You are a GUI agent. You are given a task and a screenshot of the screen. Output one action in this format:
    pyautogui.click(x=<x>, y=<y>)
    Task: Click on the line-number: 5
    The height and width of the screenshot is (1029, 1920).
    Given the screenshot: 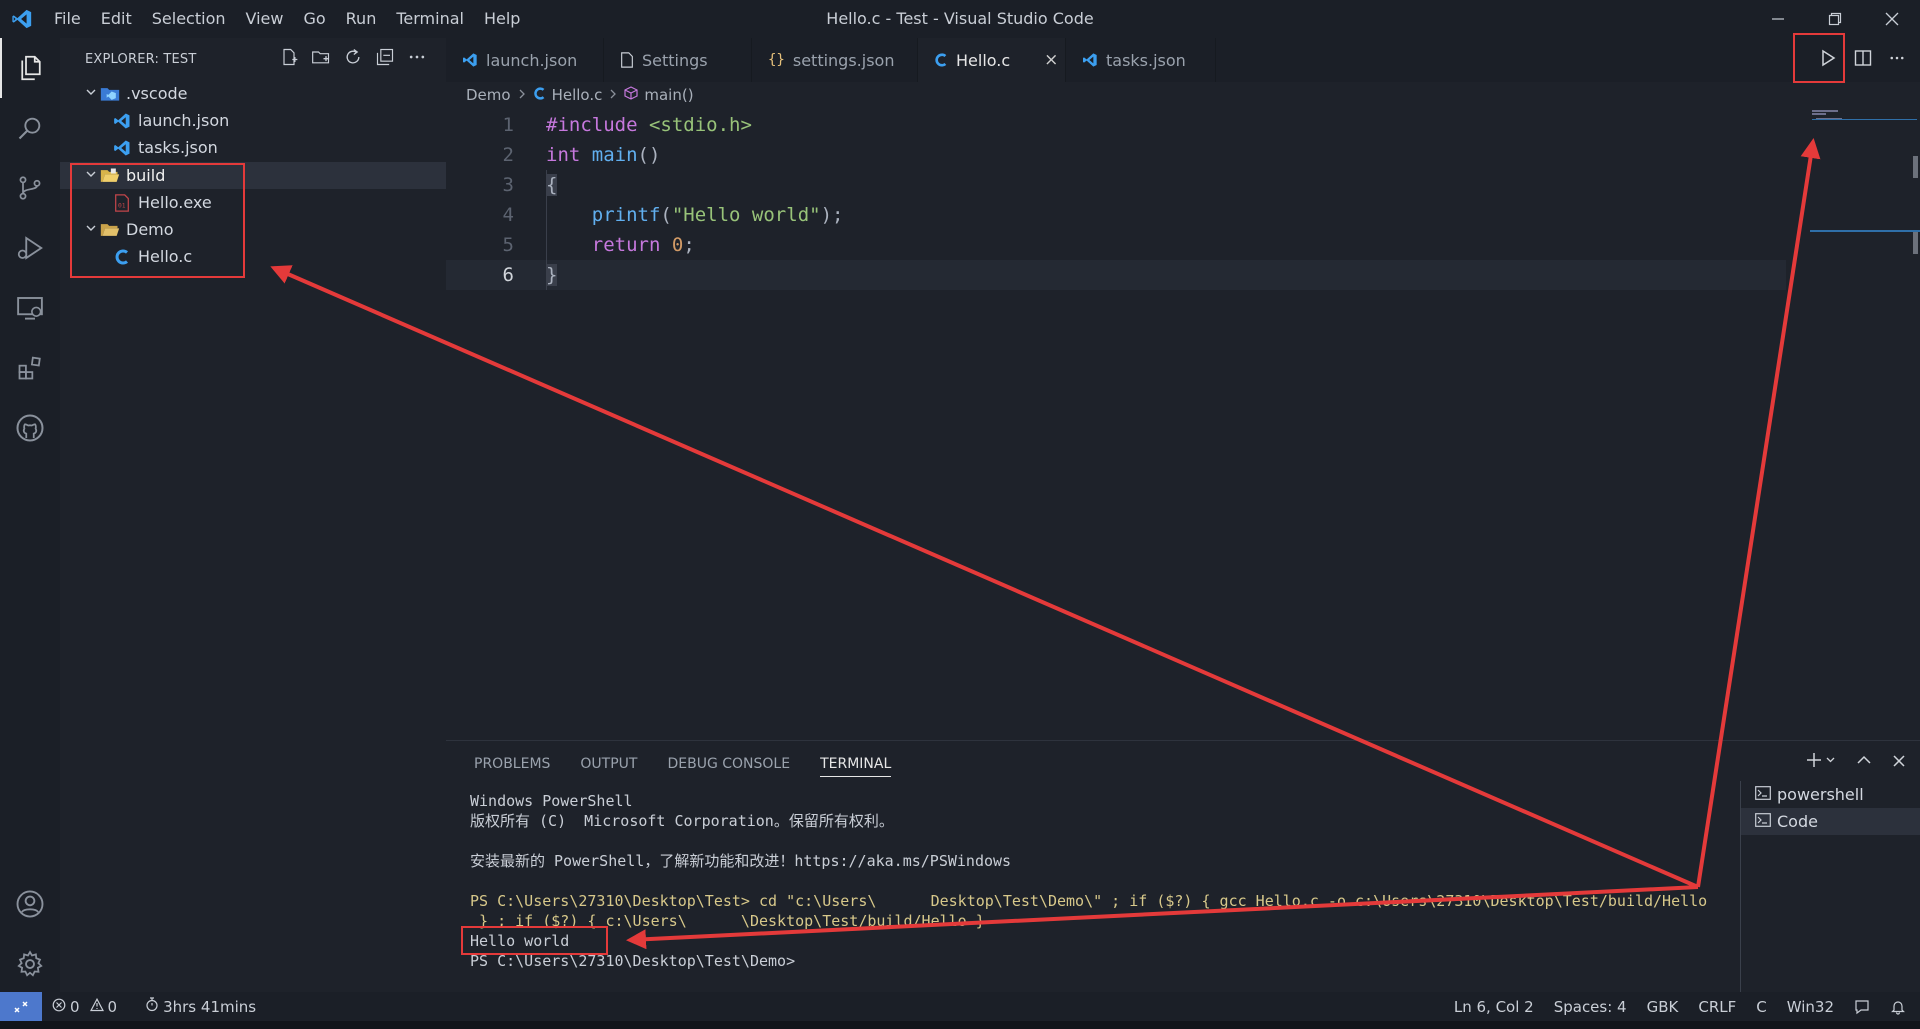 What is the action you would take?
    pyautogui.click(x=508, y=245)
    